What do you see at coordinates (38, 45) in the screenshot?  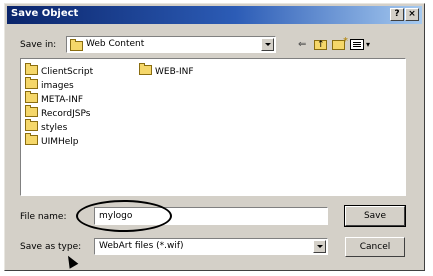 I see `save-in-label: Save in:` at bounding box center [38, 45].